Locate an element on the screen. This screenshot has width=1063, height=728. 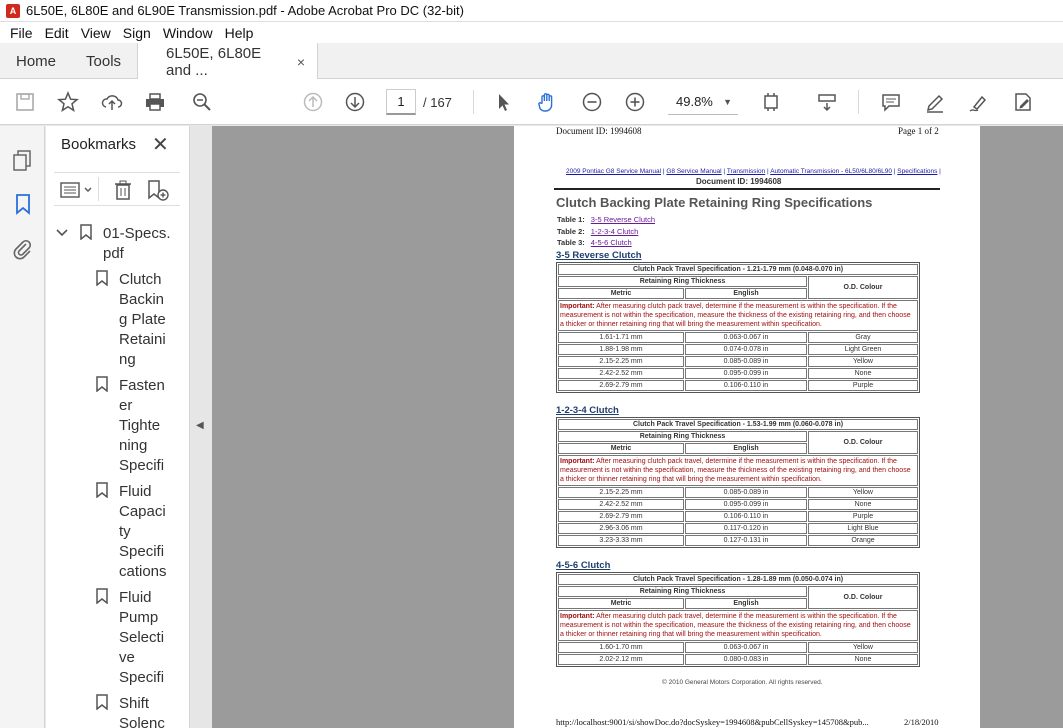
table-ref-link: 1-2-3-4 Clutch is located at coordinates (615, 231).